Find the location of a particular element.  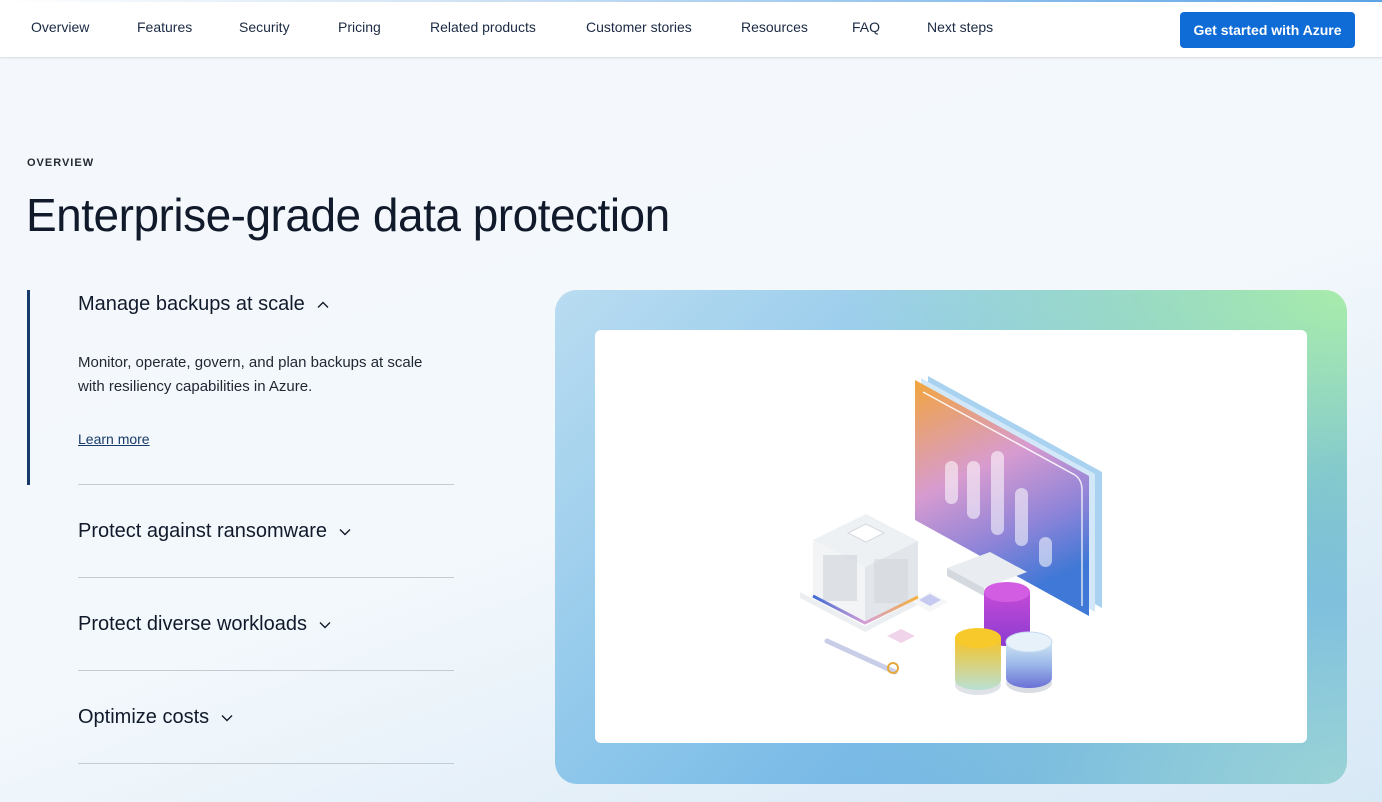

server-icon is located at coordinates (874, 594).